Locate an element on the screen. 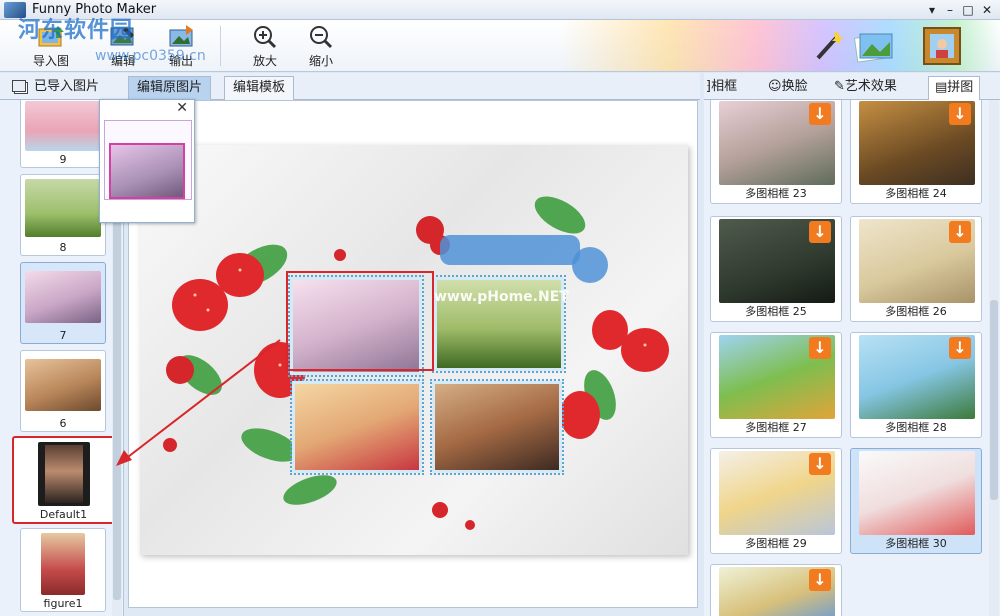 The height and width of the screenshot is (616, 1000). zoom-out-button: 缩小 is located at coordinates (321, 46).